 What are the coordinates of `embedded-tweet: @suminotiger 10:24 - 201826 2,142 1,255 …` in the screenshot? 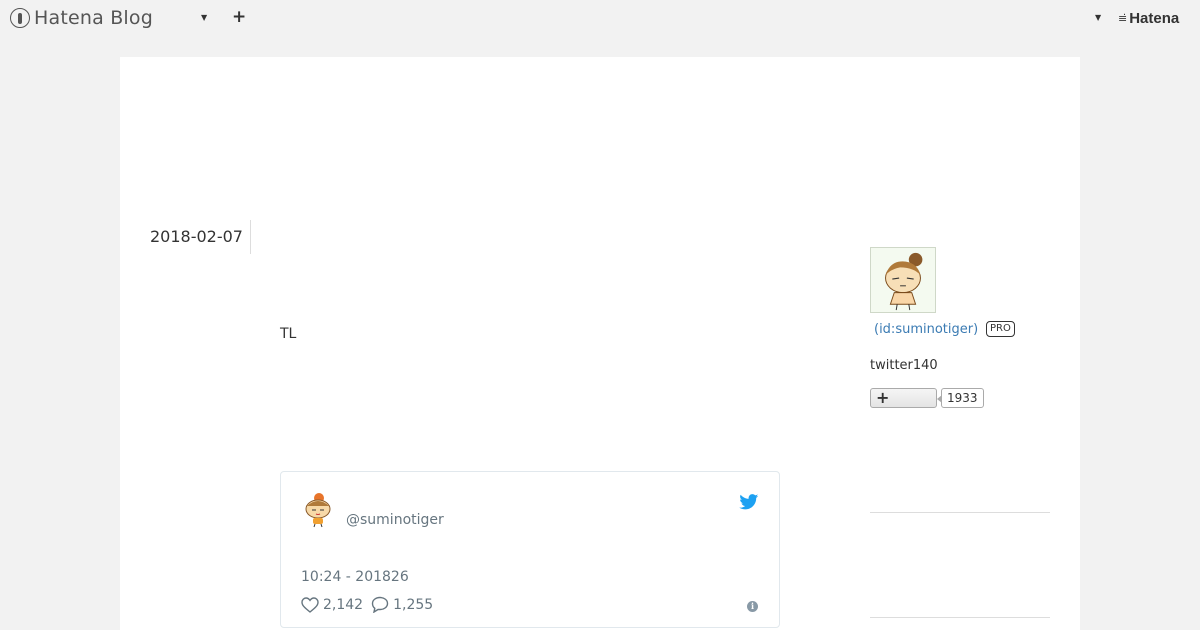 It's located at (530, 549).